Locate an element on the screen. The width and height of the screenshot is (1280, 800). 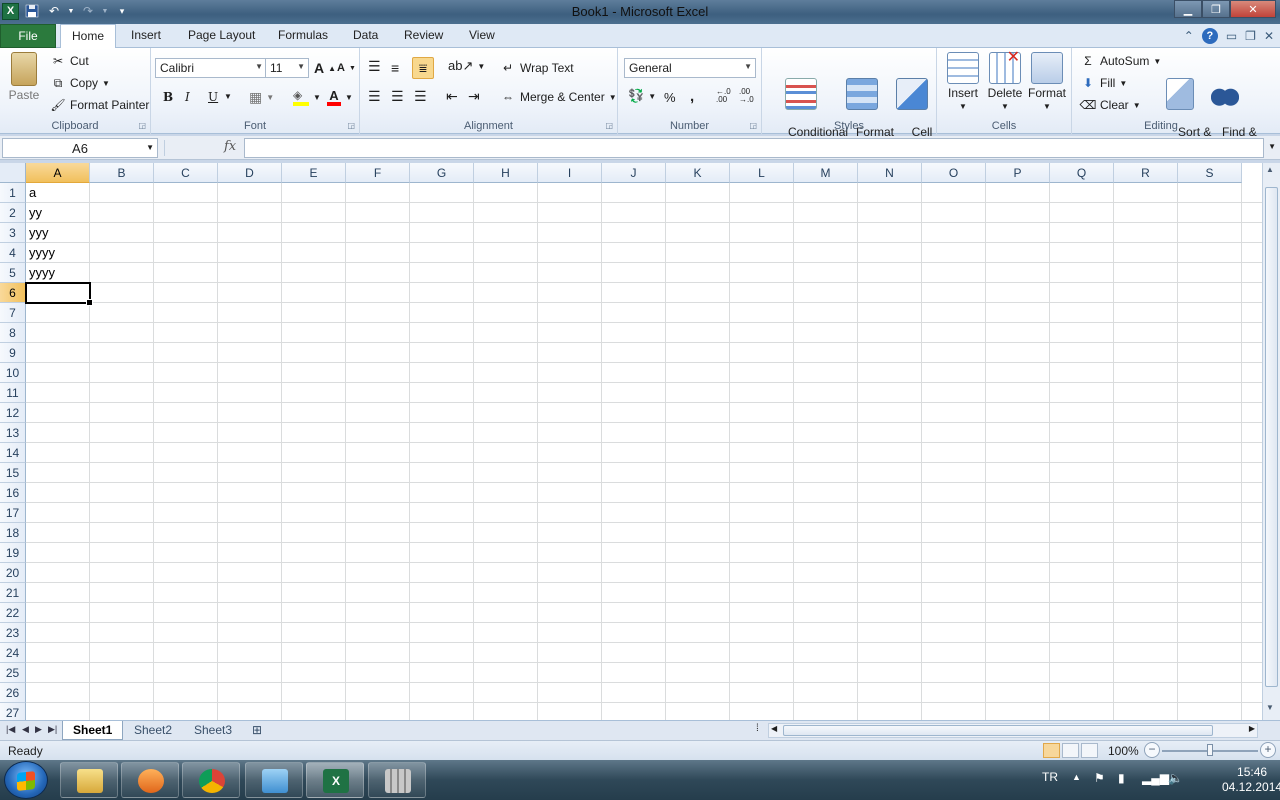
tab-review: Review is located at coordinates (423, 35).